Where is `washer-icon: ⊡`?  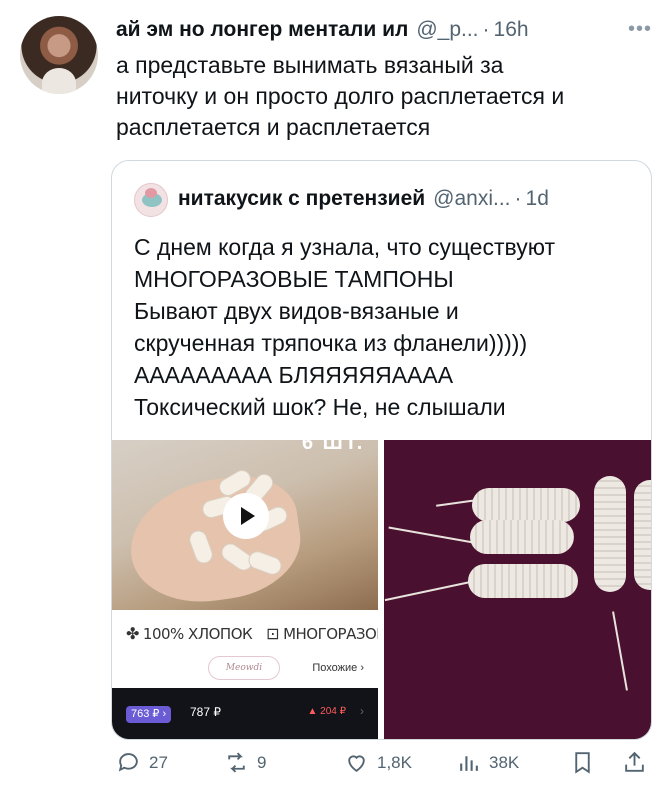
washer-icon: ⊡ is located at coordinates (273, 633).